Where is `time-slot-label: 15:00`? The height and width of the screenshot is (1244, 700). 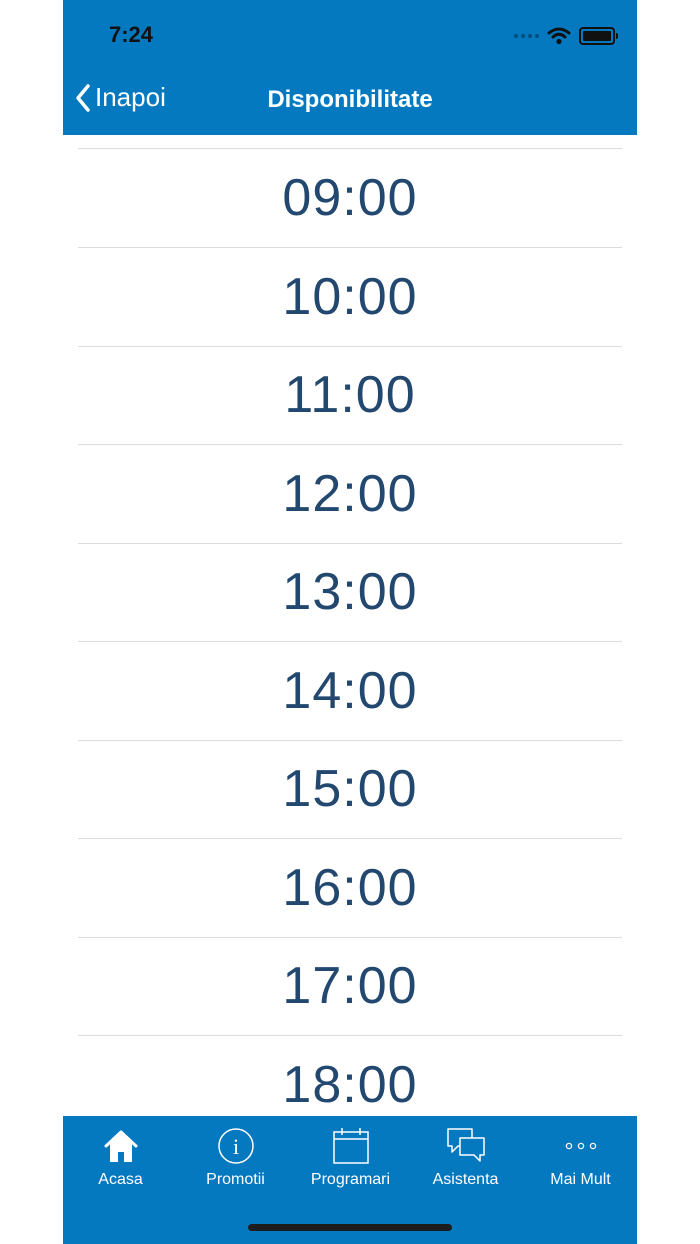 time-slot-label: 15:00 is located at coordinates (350, 789).